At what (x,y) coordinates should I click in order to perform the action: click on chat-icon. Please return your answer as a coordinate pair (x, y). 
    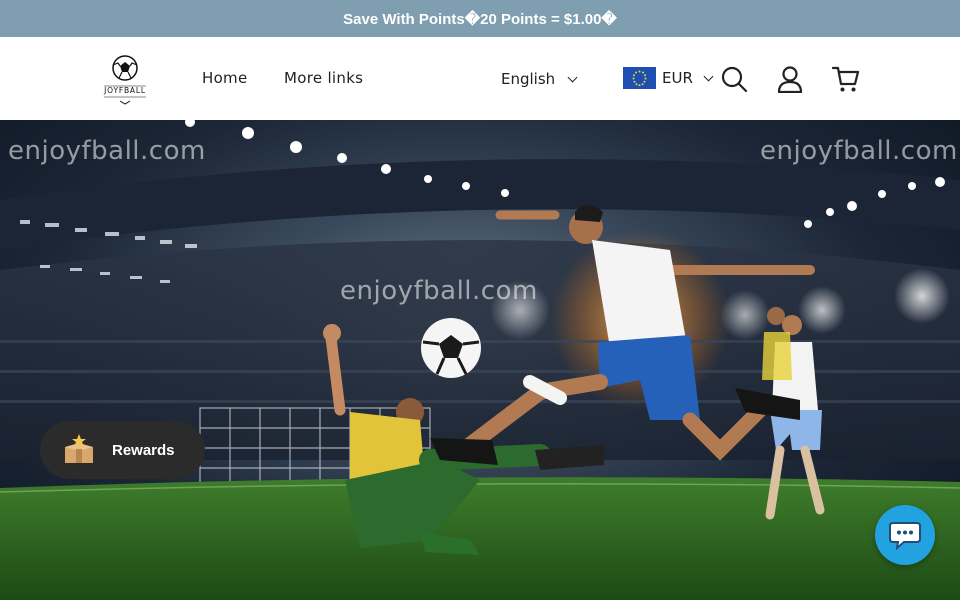
    Looking at the image, I should click on (905, 536).